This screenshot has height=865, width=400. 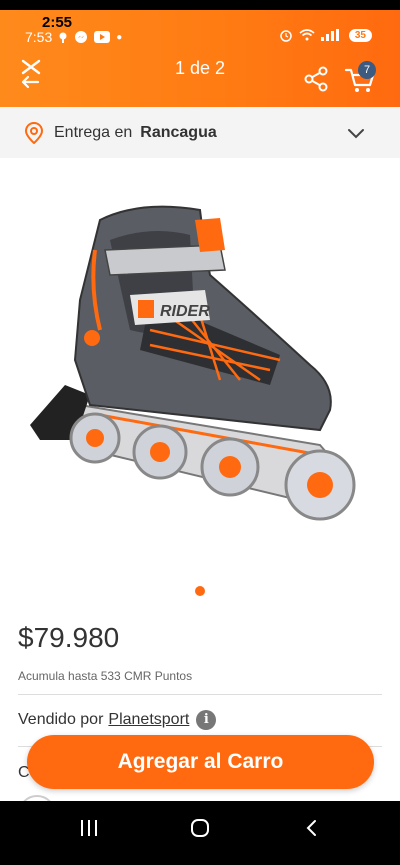 I want to click on delivery-location-bar: Entrega en Rancagua, so click(x=200, y=132).